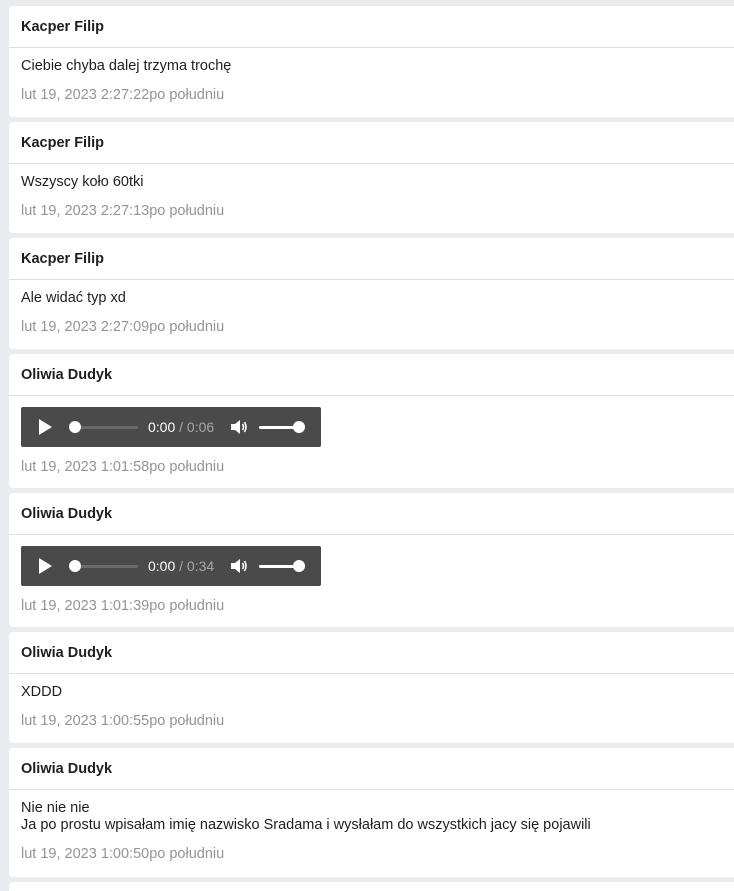 Image resolution: width=734 pixels, height=891 pixels. What do you see at coordinates (123, 327) in the screenshot?
I see `message-timestamp: lut 19, 2023 2:27:09po południu` at bounding box center [123, 327].